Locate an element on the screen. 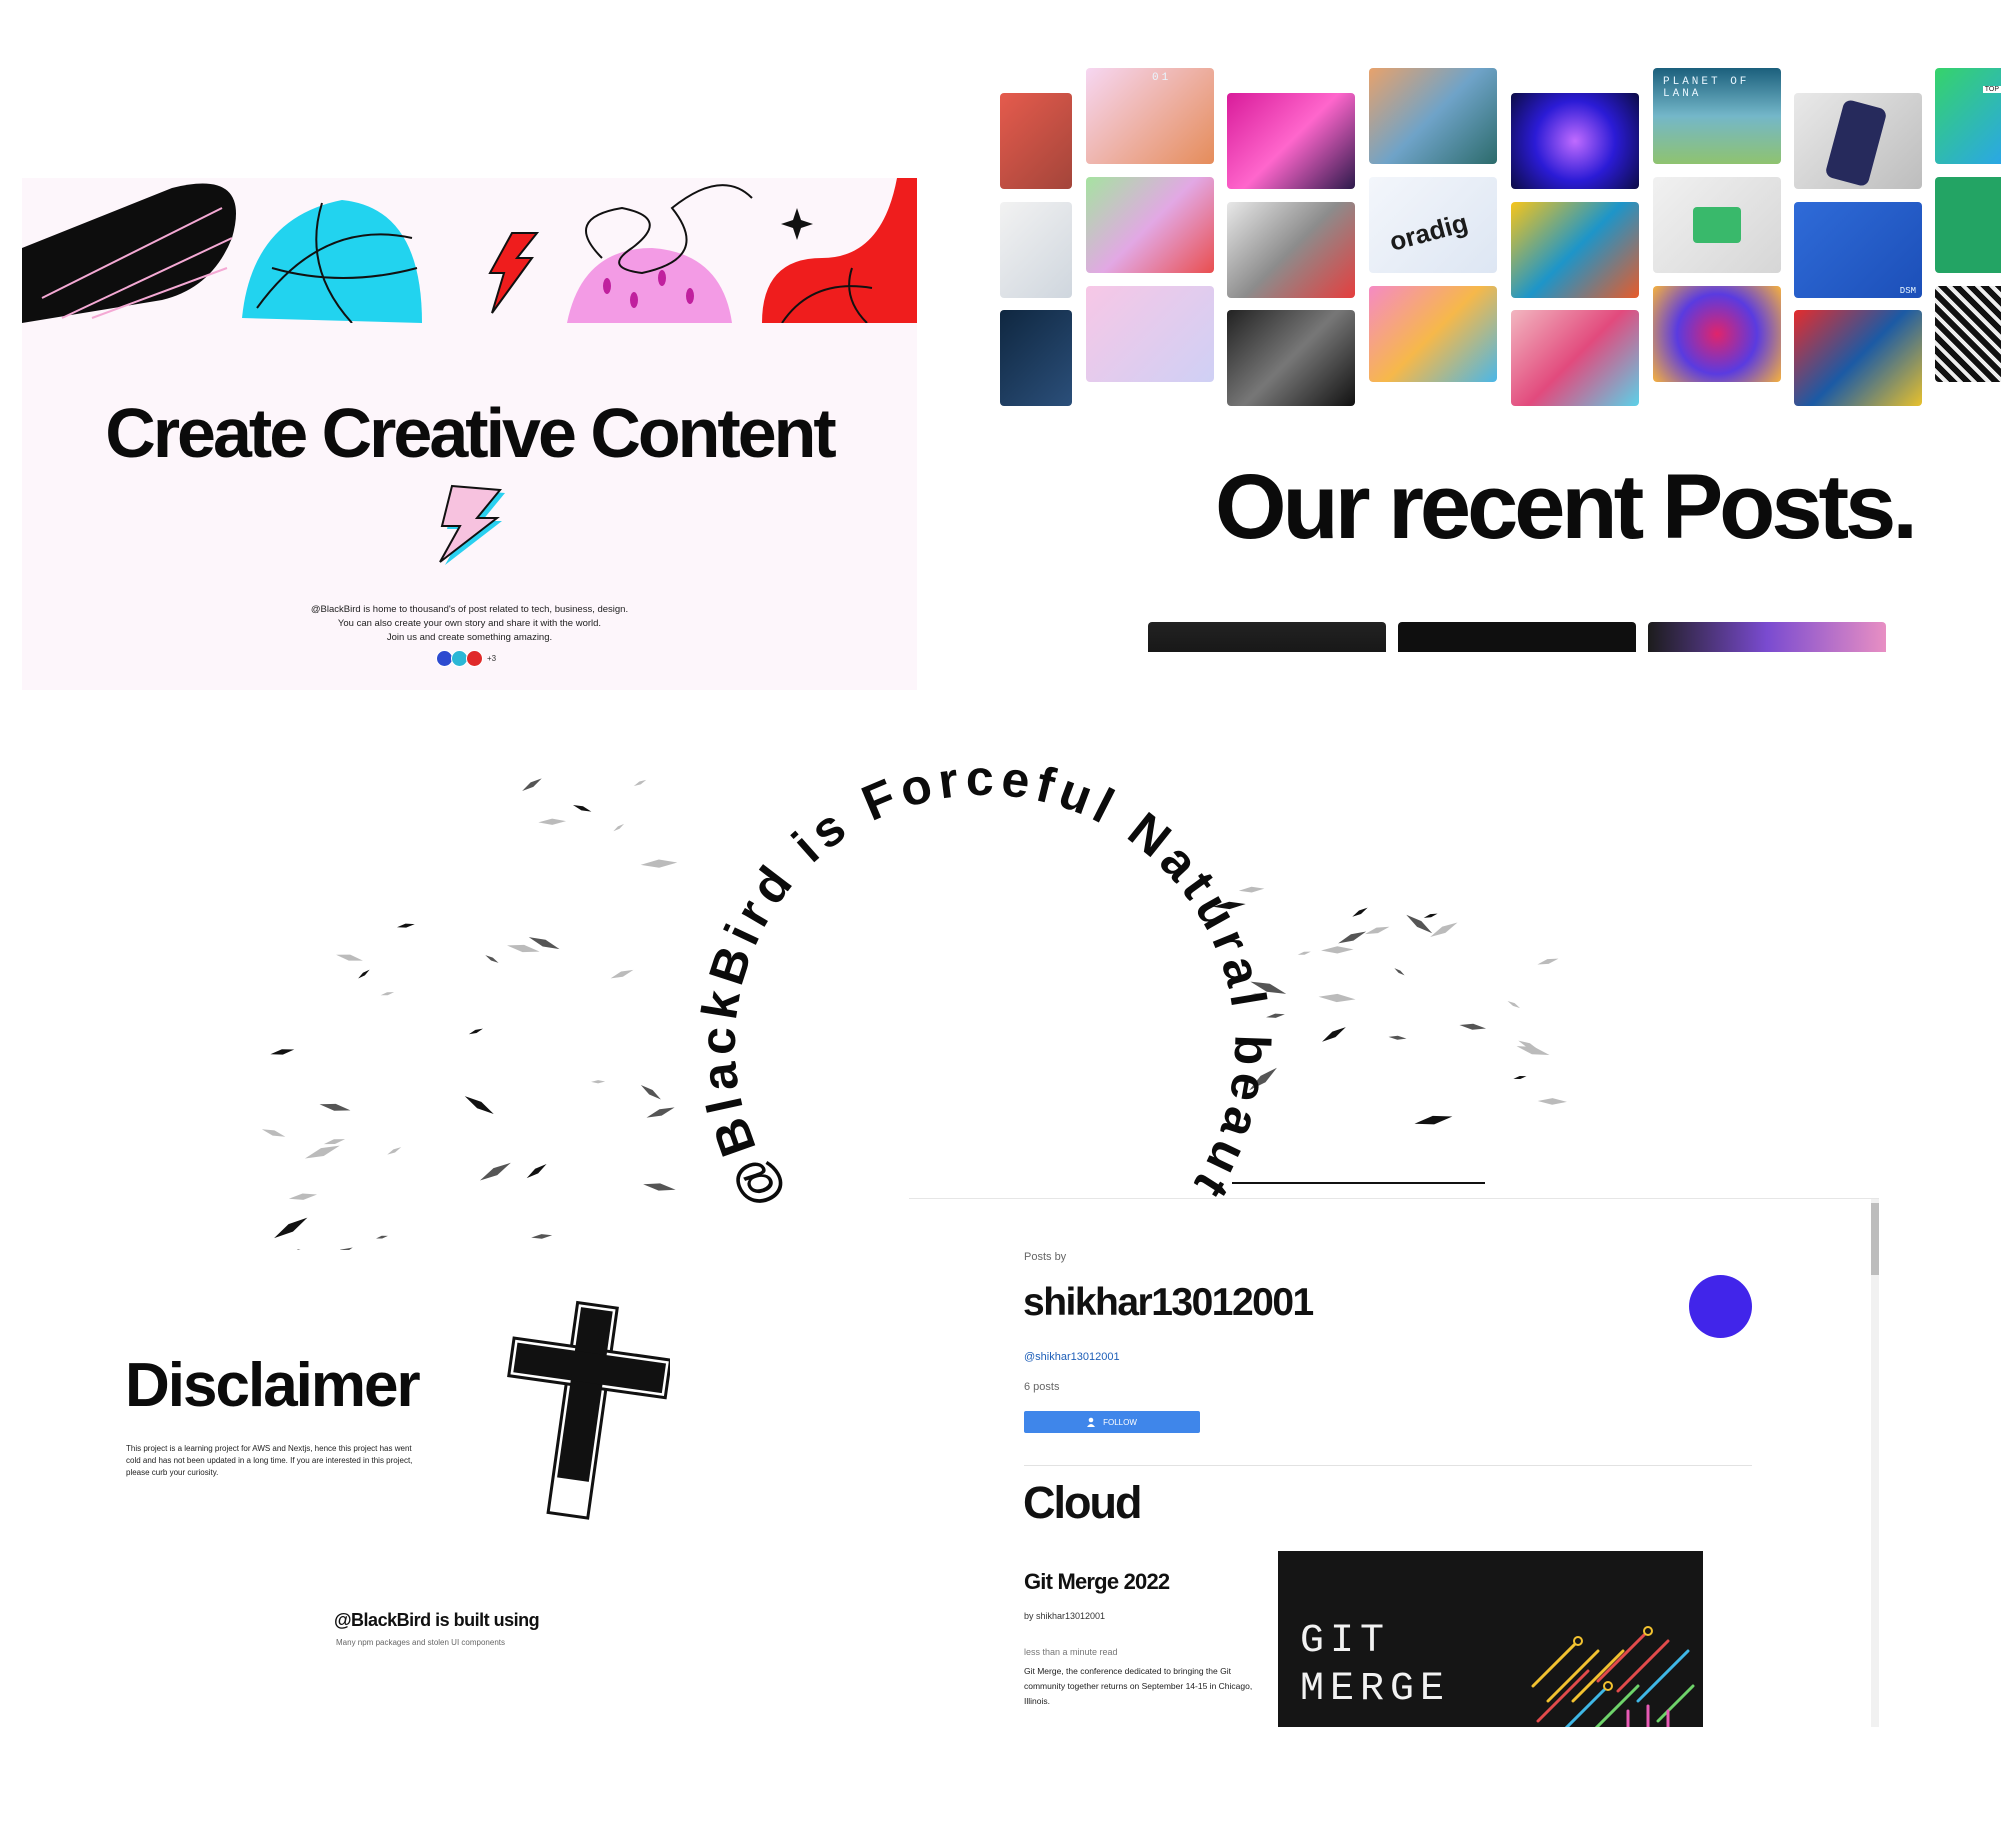 The height and width of the screenshot is (1823, 2001). profile-avatar is located at coordinates (1720, 1306).